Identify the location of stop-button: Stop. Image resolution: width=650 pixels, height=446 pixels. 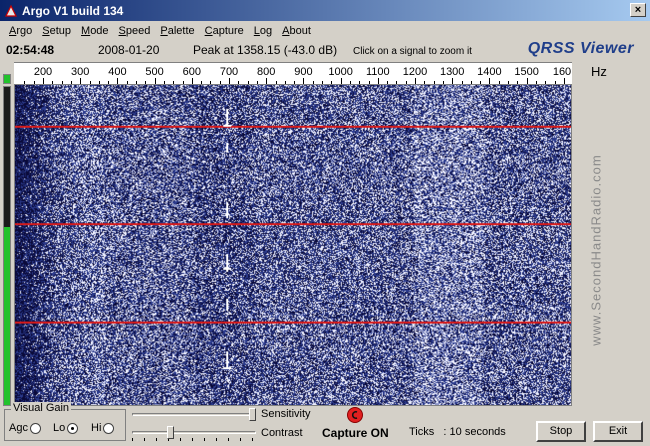
(561, 431).